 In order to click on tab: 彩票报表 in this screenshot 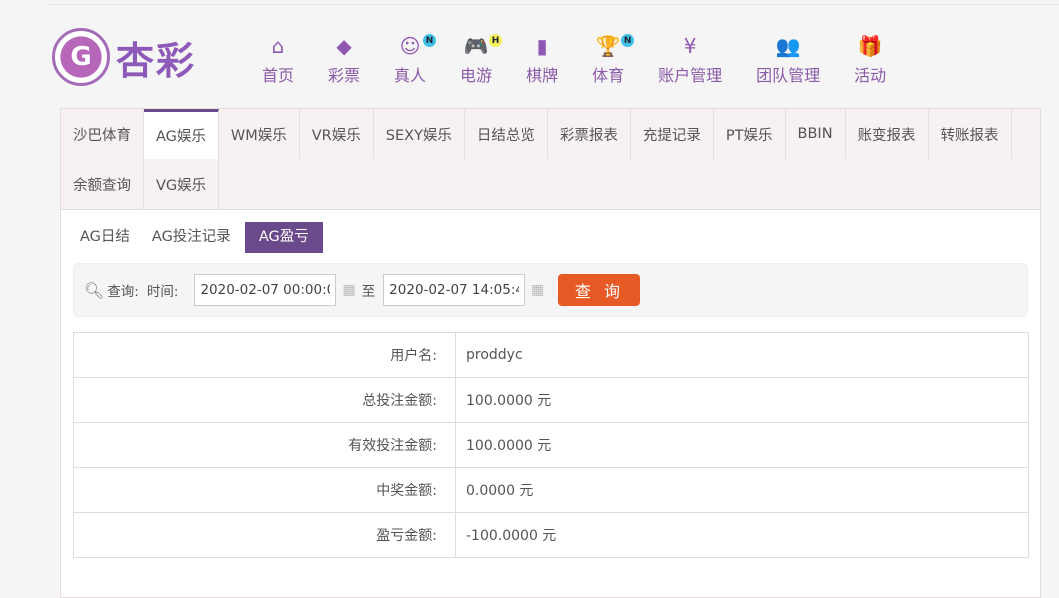, I will do `click(589, 134)`.